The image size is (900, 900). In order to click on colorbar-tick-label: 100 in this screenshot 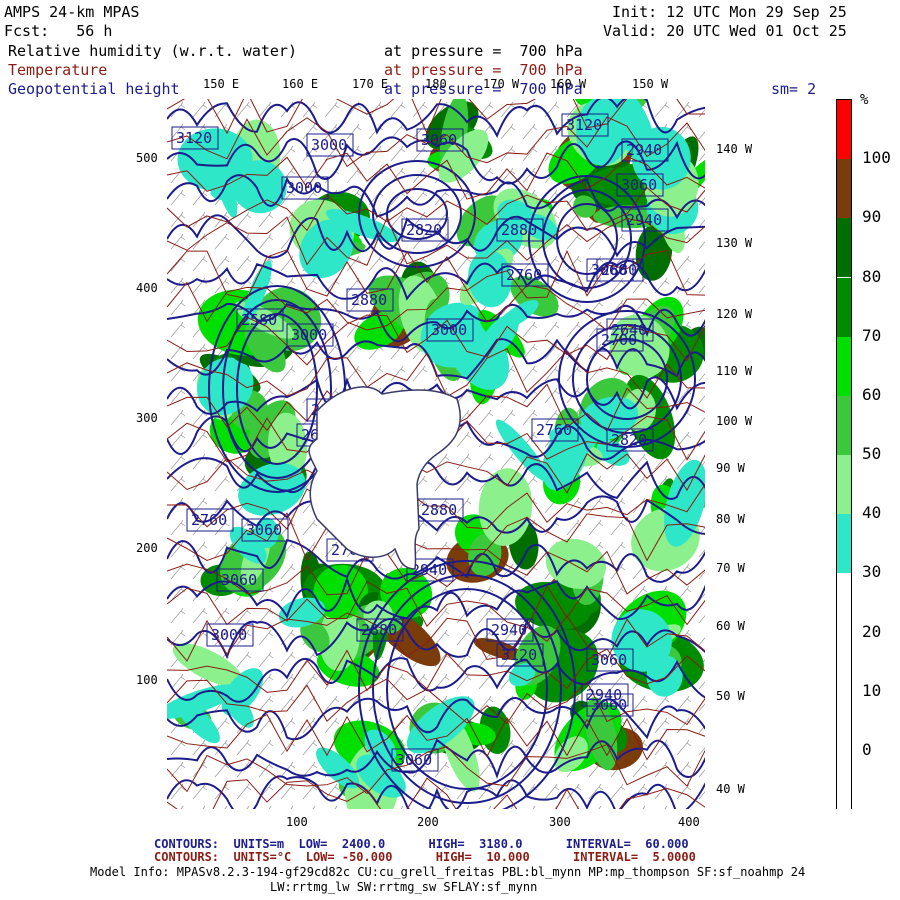, I will do `click(876, 158)`.